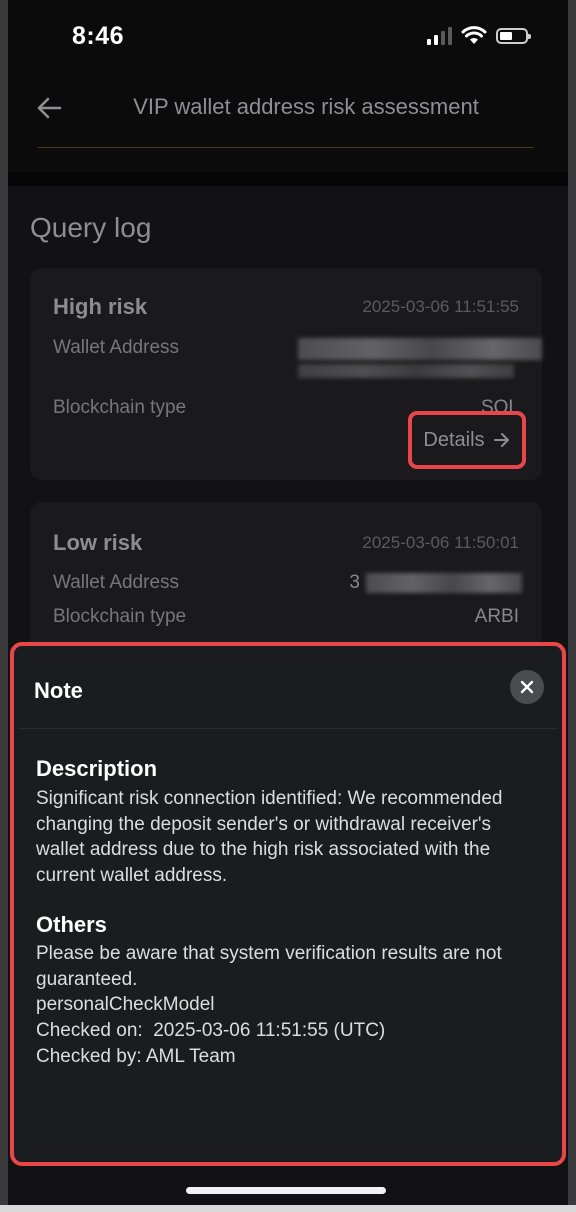 Image resolution: width=576 pixels, height=1212 pixels. I want to click on checked-by: Checked by: AML Team, so click(136, 1056).